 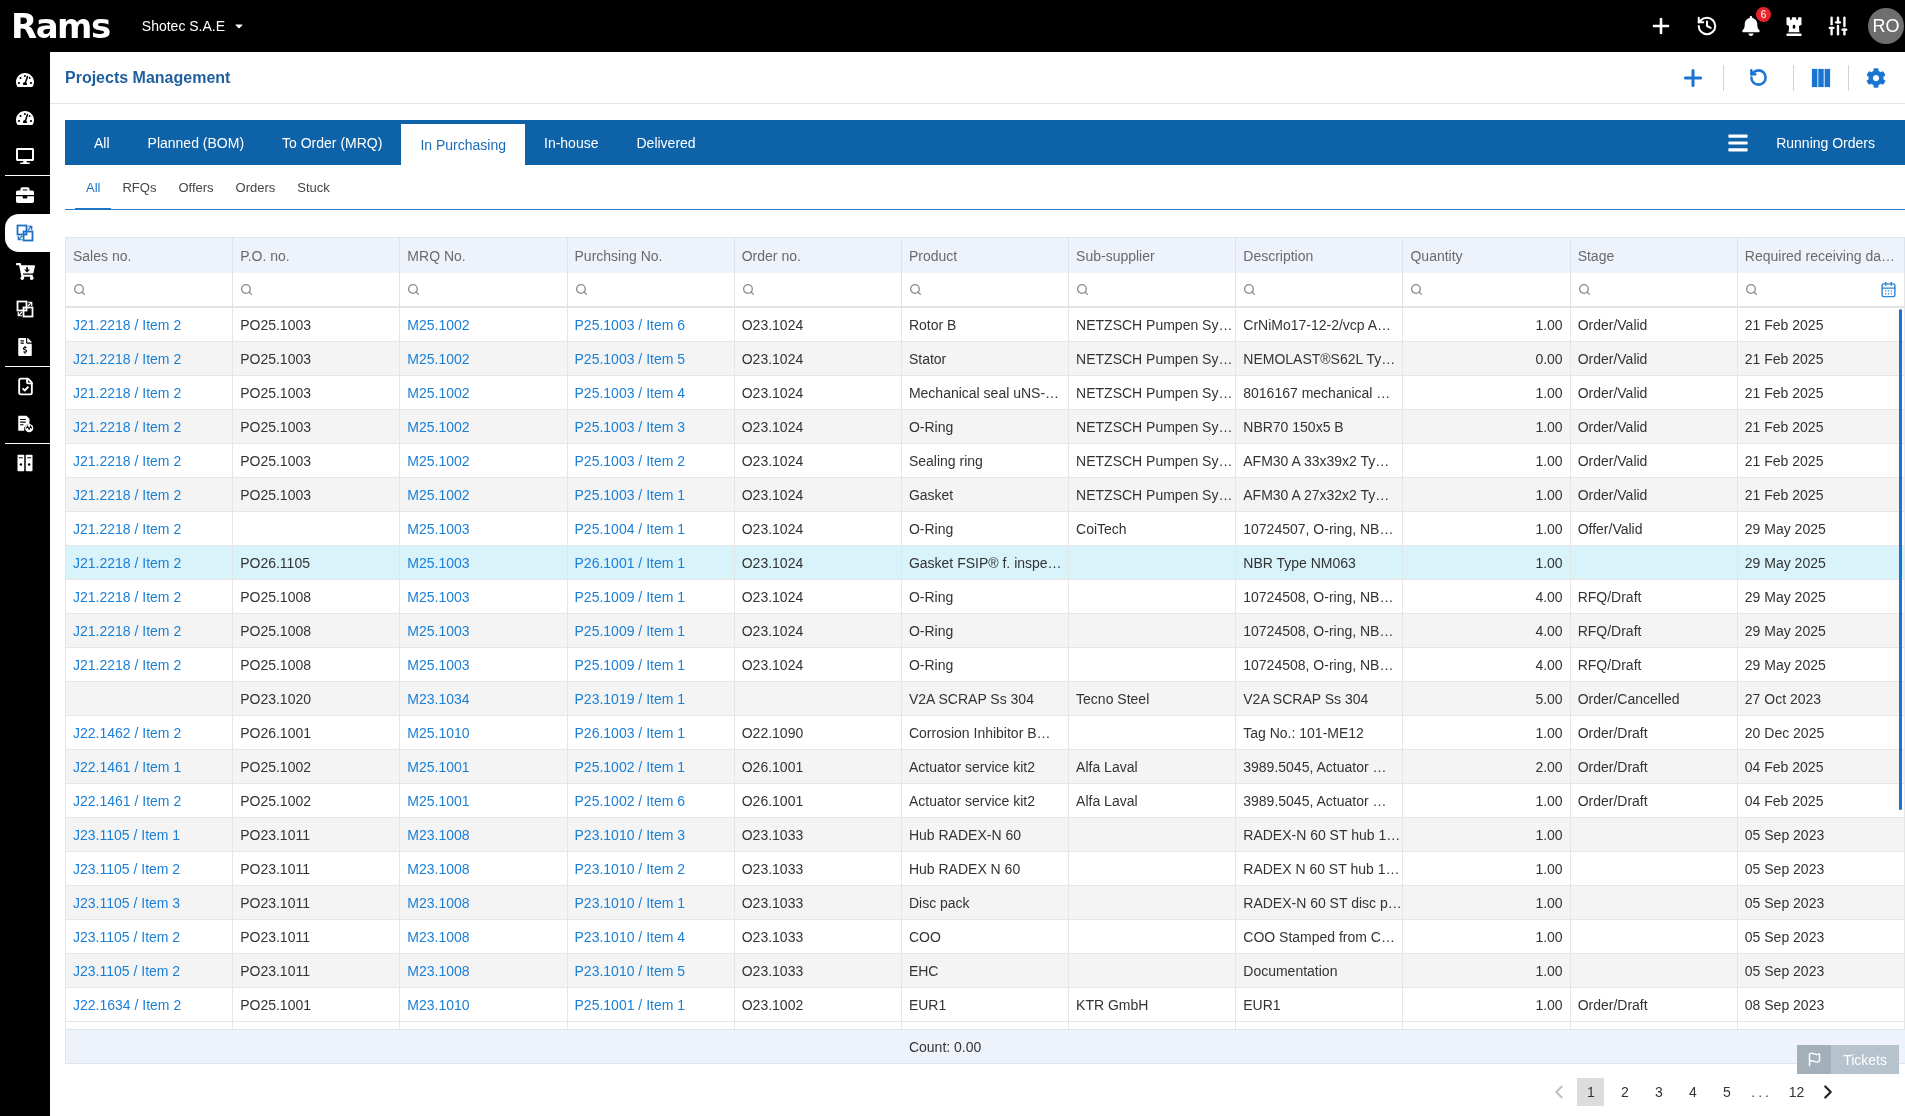 What do you see at coordinates (630, 800) in the screenshot?
I see `cell-link: P25.1002 / Item 6` at bounding box center [630, 800].